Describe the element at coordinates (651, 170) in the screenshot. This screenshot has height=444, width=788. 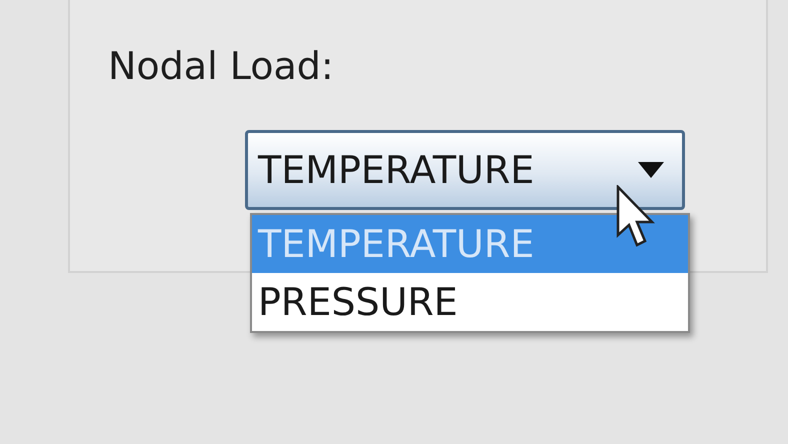
I see `caret-icon` at that location.